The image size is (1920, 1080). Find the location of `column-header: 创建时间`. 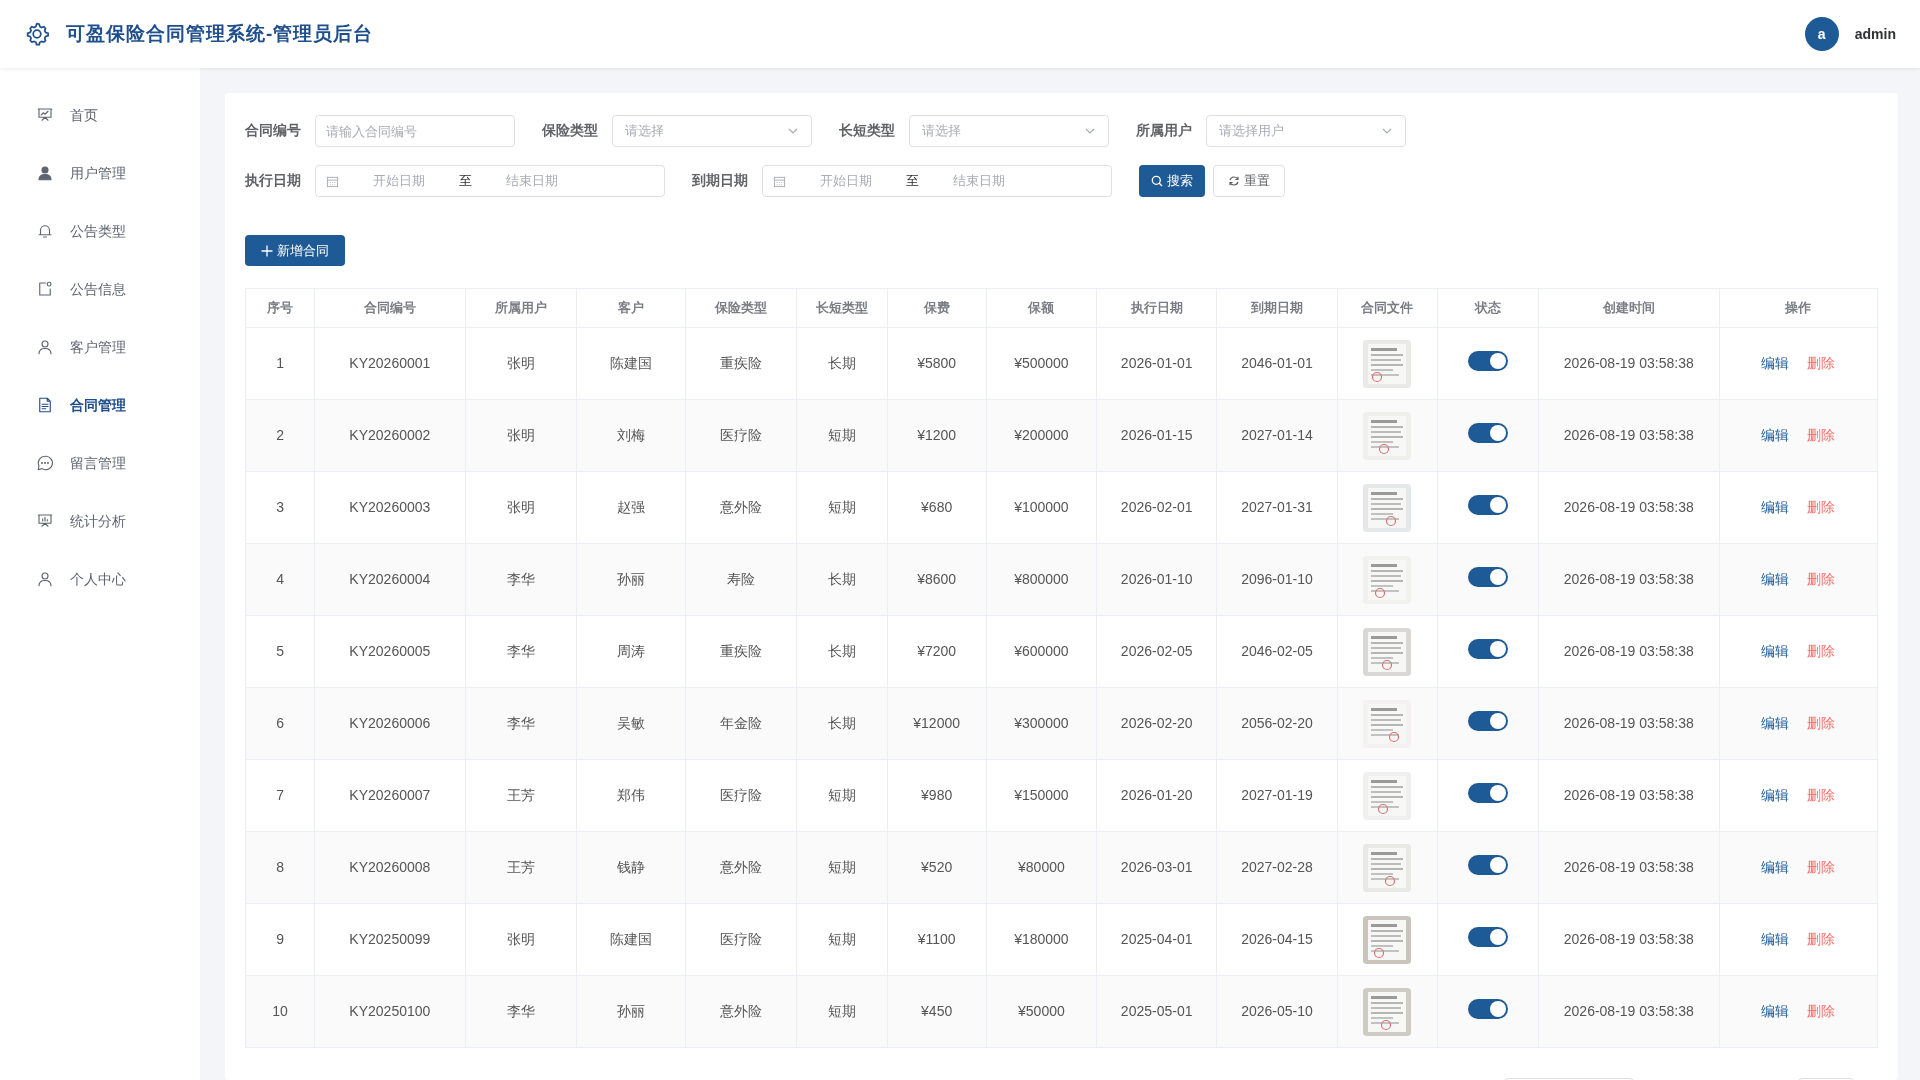

column-header: 创建时间 is located at coordinates (1628, 308).